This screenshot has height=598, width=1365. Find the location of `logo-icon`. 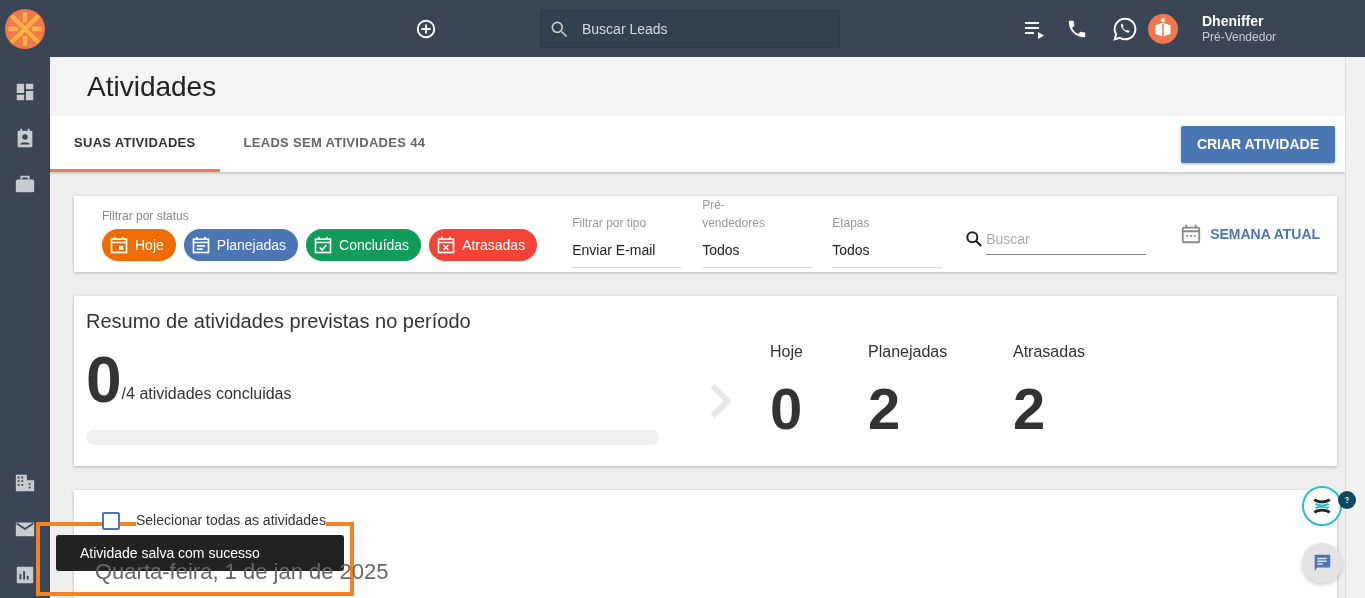

logo-icon is located at coordinates (25, 28).